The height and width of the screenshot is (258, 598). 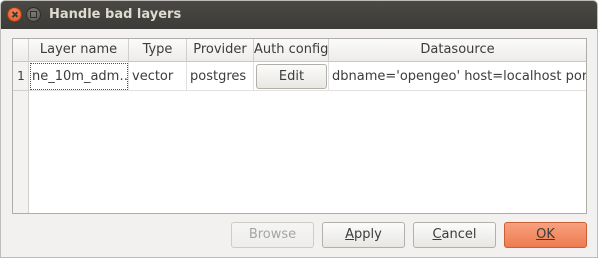 I want to click on column-header-provider: Provider, so click(x=220, y=50).